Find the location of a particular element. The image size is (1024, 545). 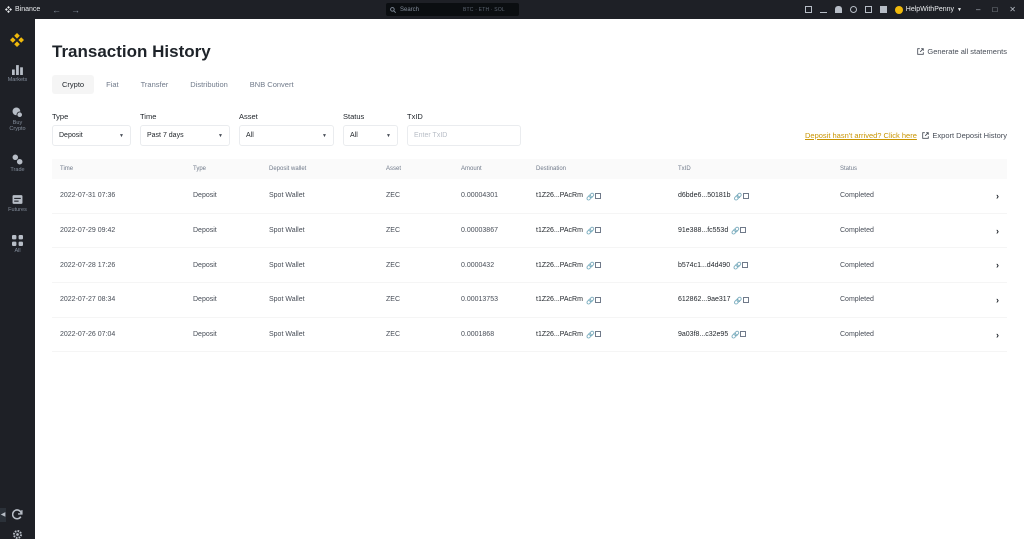

cell-amount: 0.00003867 is located at coordinates (479, 231).